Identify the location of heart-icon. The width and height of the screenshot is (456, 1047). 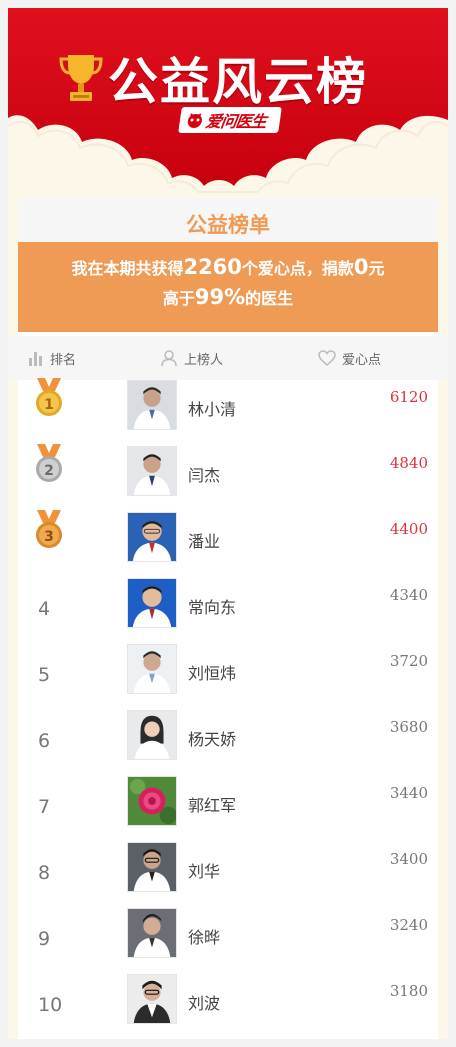
(327, 358).